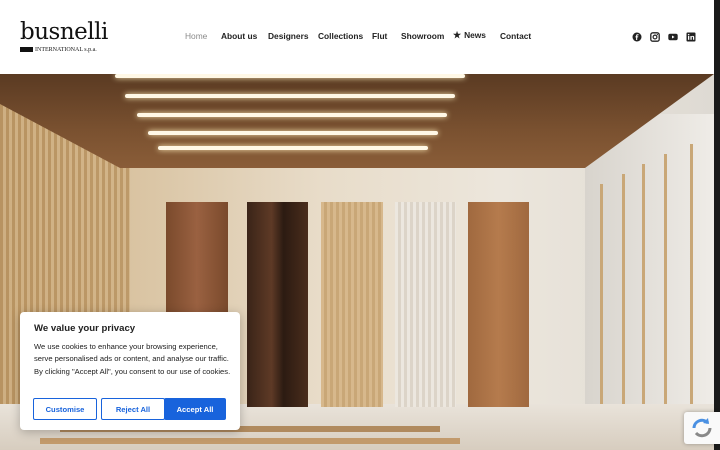  What do you see at coordinates (239, 36) in the screenshot?
I see `nav-about-us: About us` at bounding box center [239, 36].